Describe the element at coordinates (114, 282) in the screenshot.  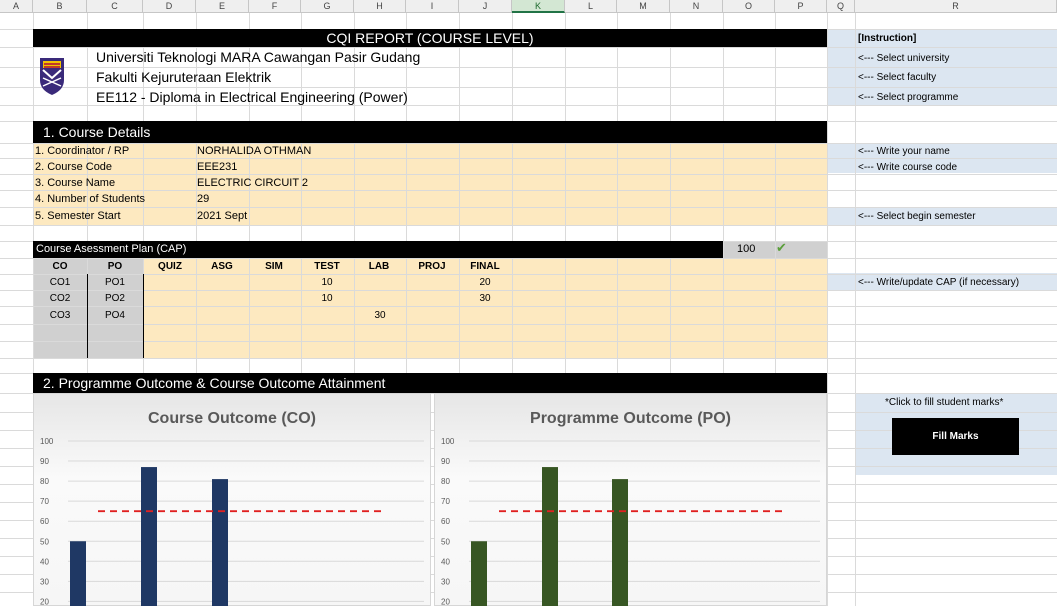
I see `cap-po: PO1` at that location.